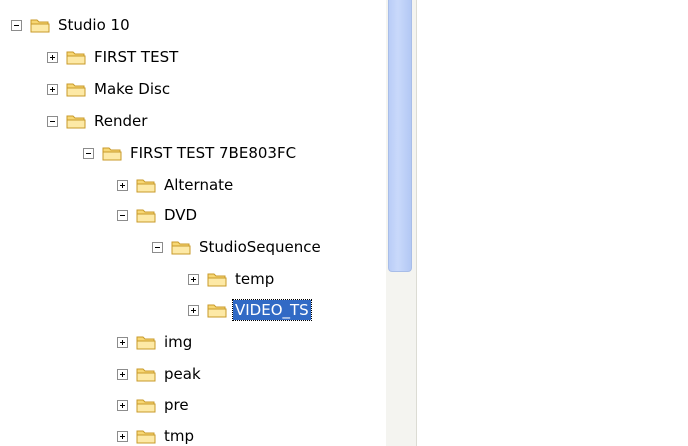  I want to click on vertical-scrollbar, so click(401, 223).